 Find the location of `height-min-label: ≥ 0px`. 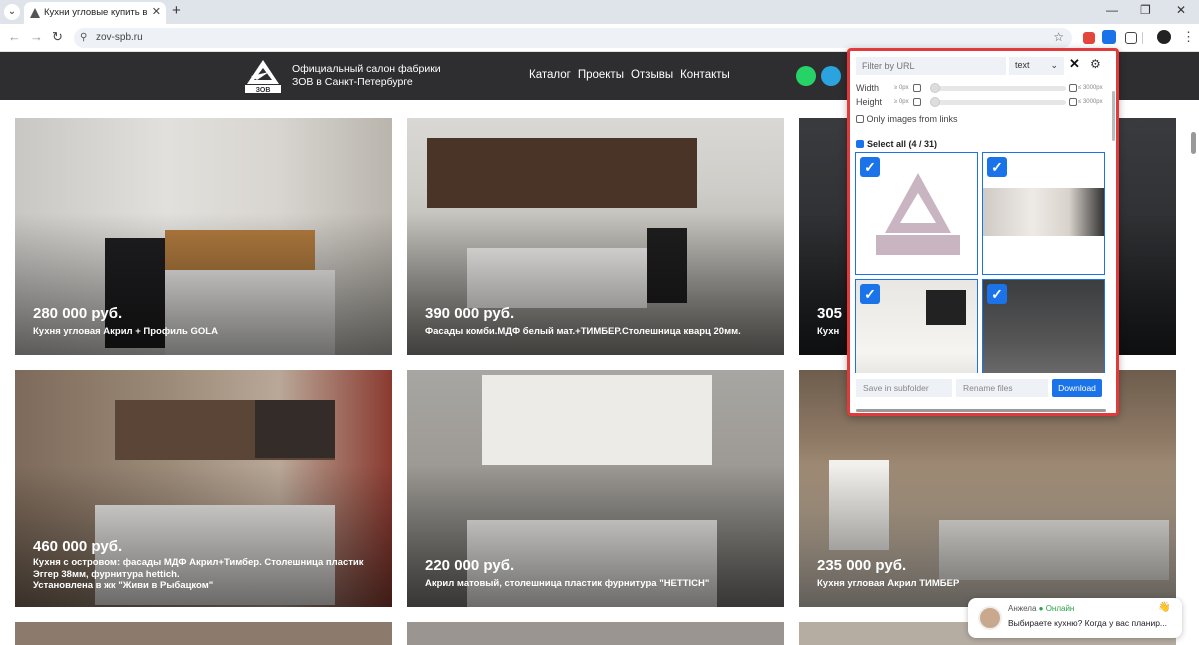

height-min-label: ≥ 0px is located at coordinates (901, 102).